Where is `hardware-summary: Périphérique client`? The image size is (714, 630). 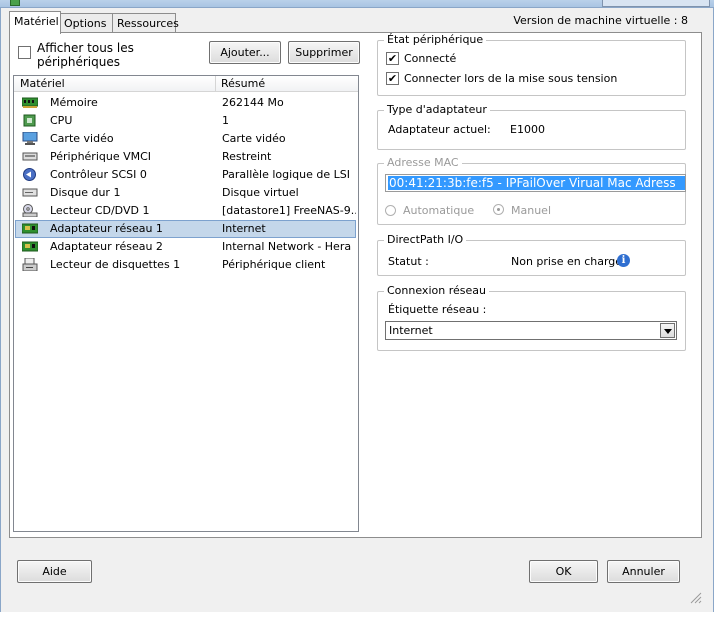 hardware-summary: Périphérique client is located at coordinates (274, 264).